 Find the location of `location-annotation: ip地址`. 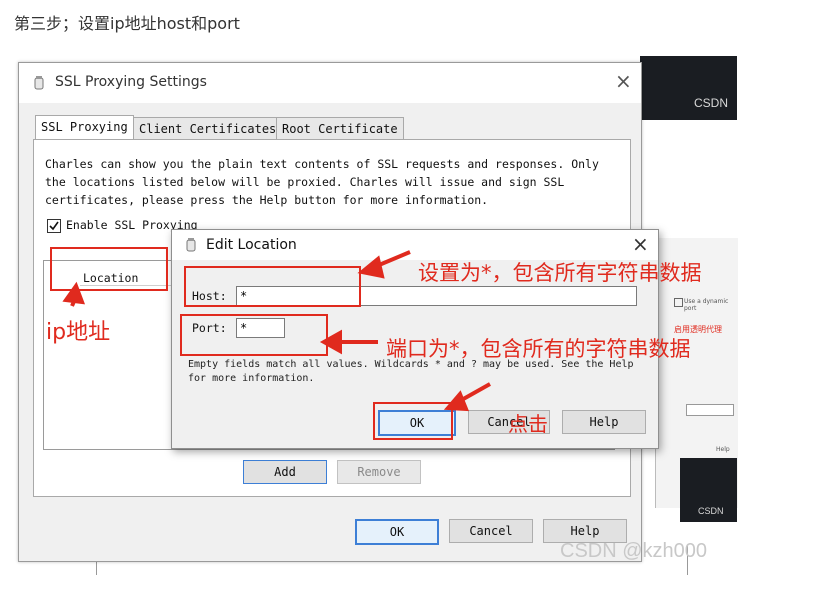

location-annotation: ip地址 is located at coordinates (78, 332).